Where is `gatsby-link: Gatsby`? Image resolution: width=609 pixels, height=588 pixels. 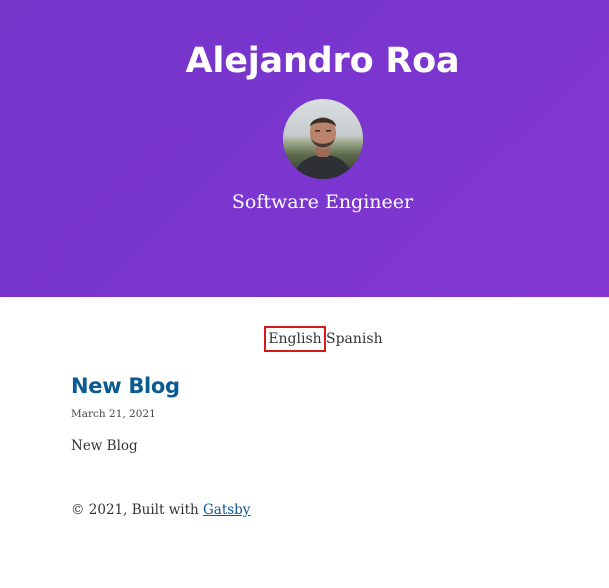 gatsby-link: Gatsby is located at coordinates (226, 510).